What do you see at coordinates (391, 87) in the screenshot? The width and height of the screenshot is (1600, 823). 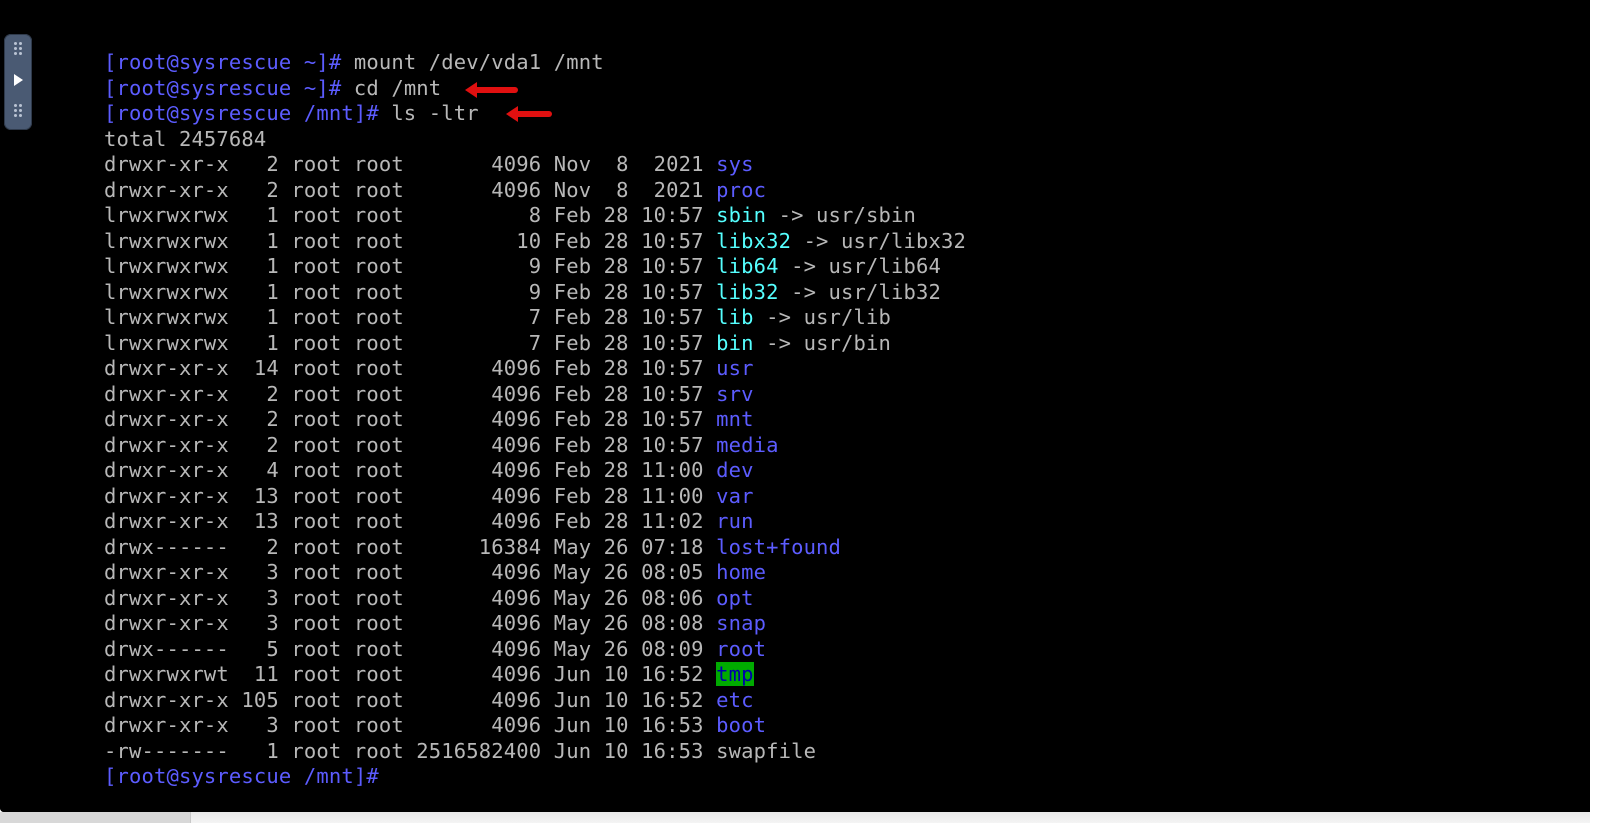 I see `command-text: cd /mnt` at bounding box center [391, 87].